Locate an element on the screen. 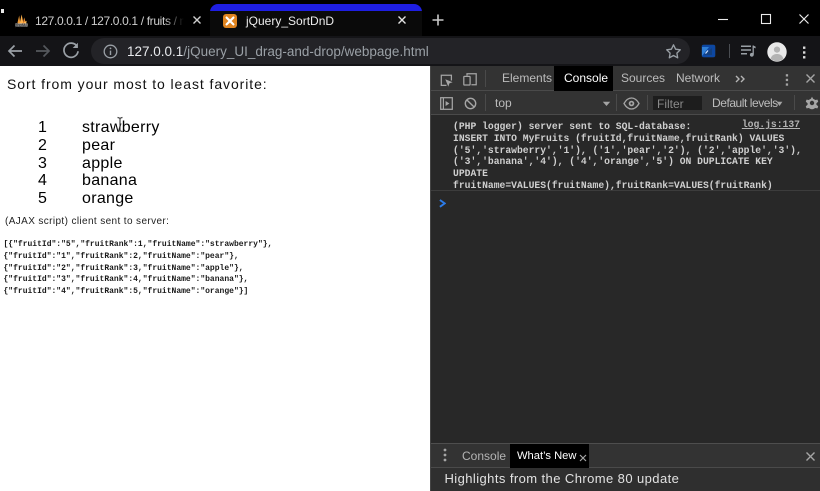 The width and height of the screenshot is (820, 491). svg-text: phpMA is located at coordinates (21, 24).